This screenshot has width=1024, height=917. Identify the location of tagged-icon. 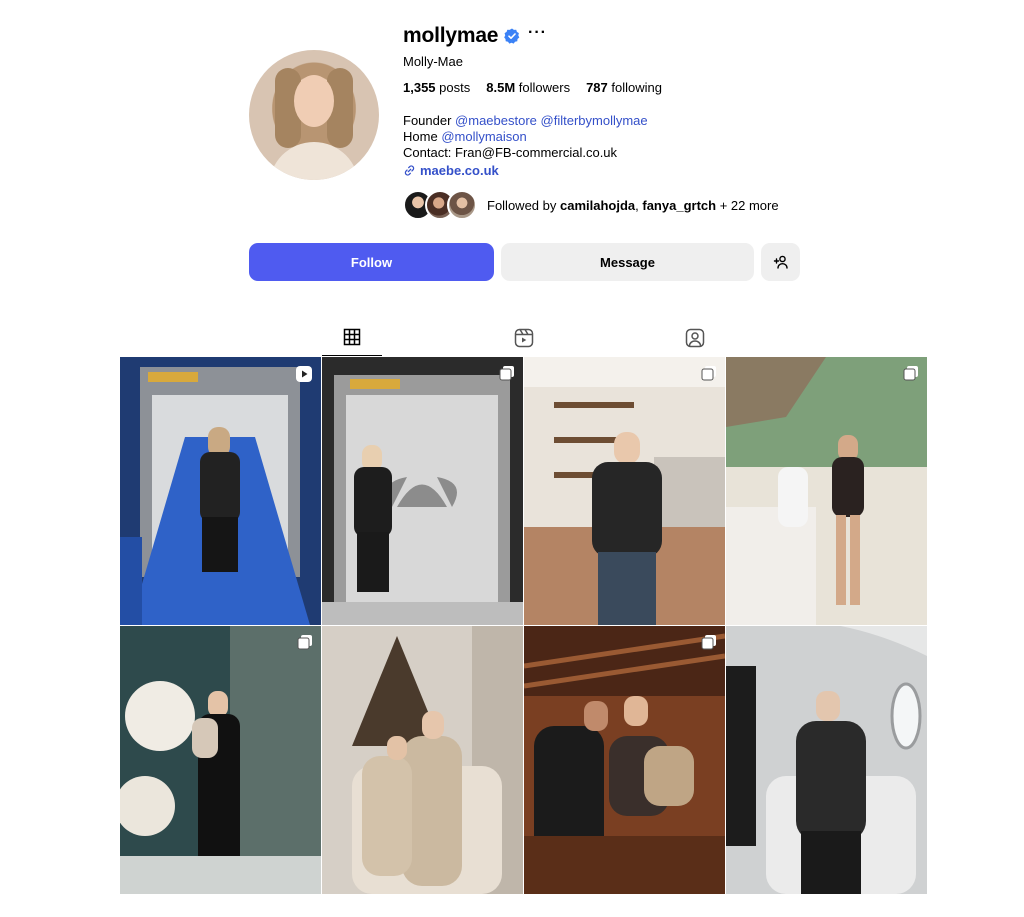
(695, 338).